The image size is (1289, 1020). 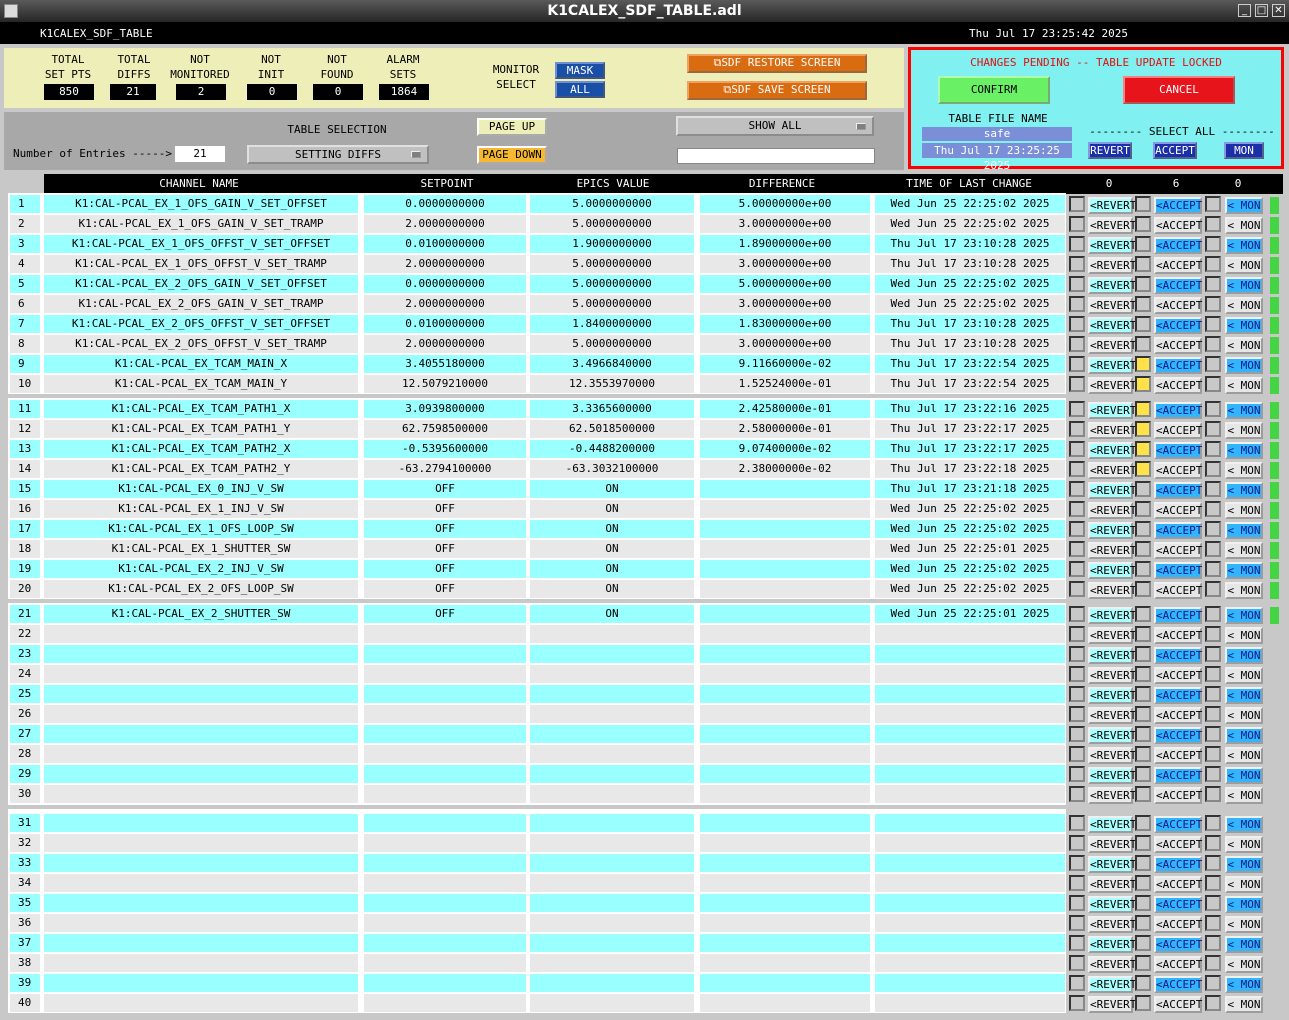 I want to click on monitor-all-button: ALL, so click(x=580, y=89).